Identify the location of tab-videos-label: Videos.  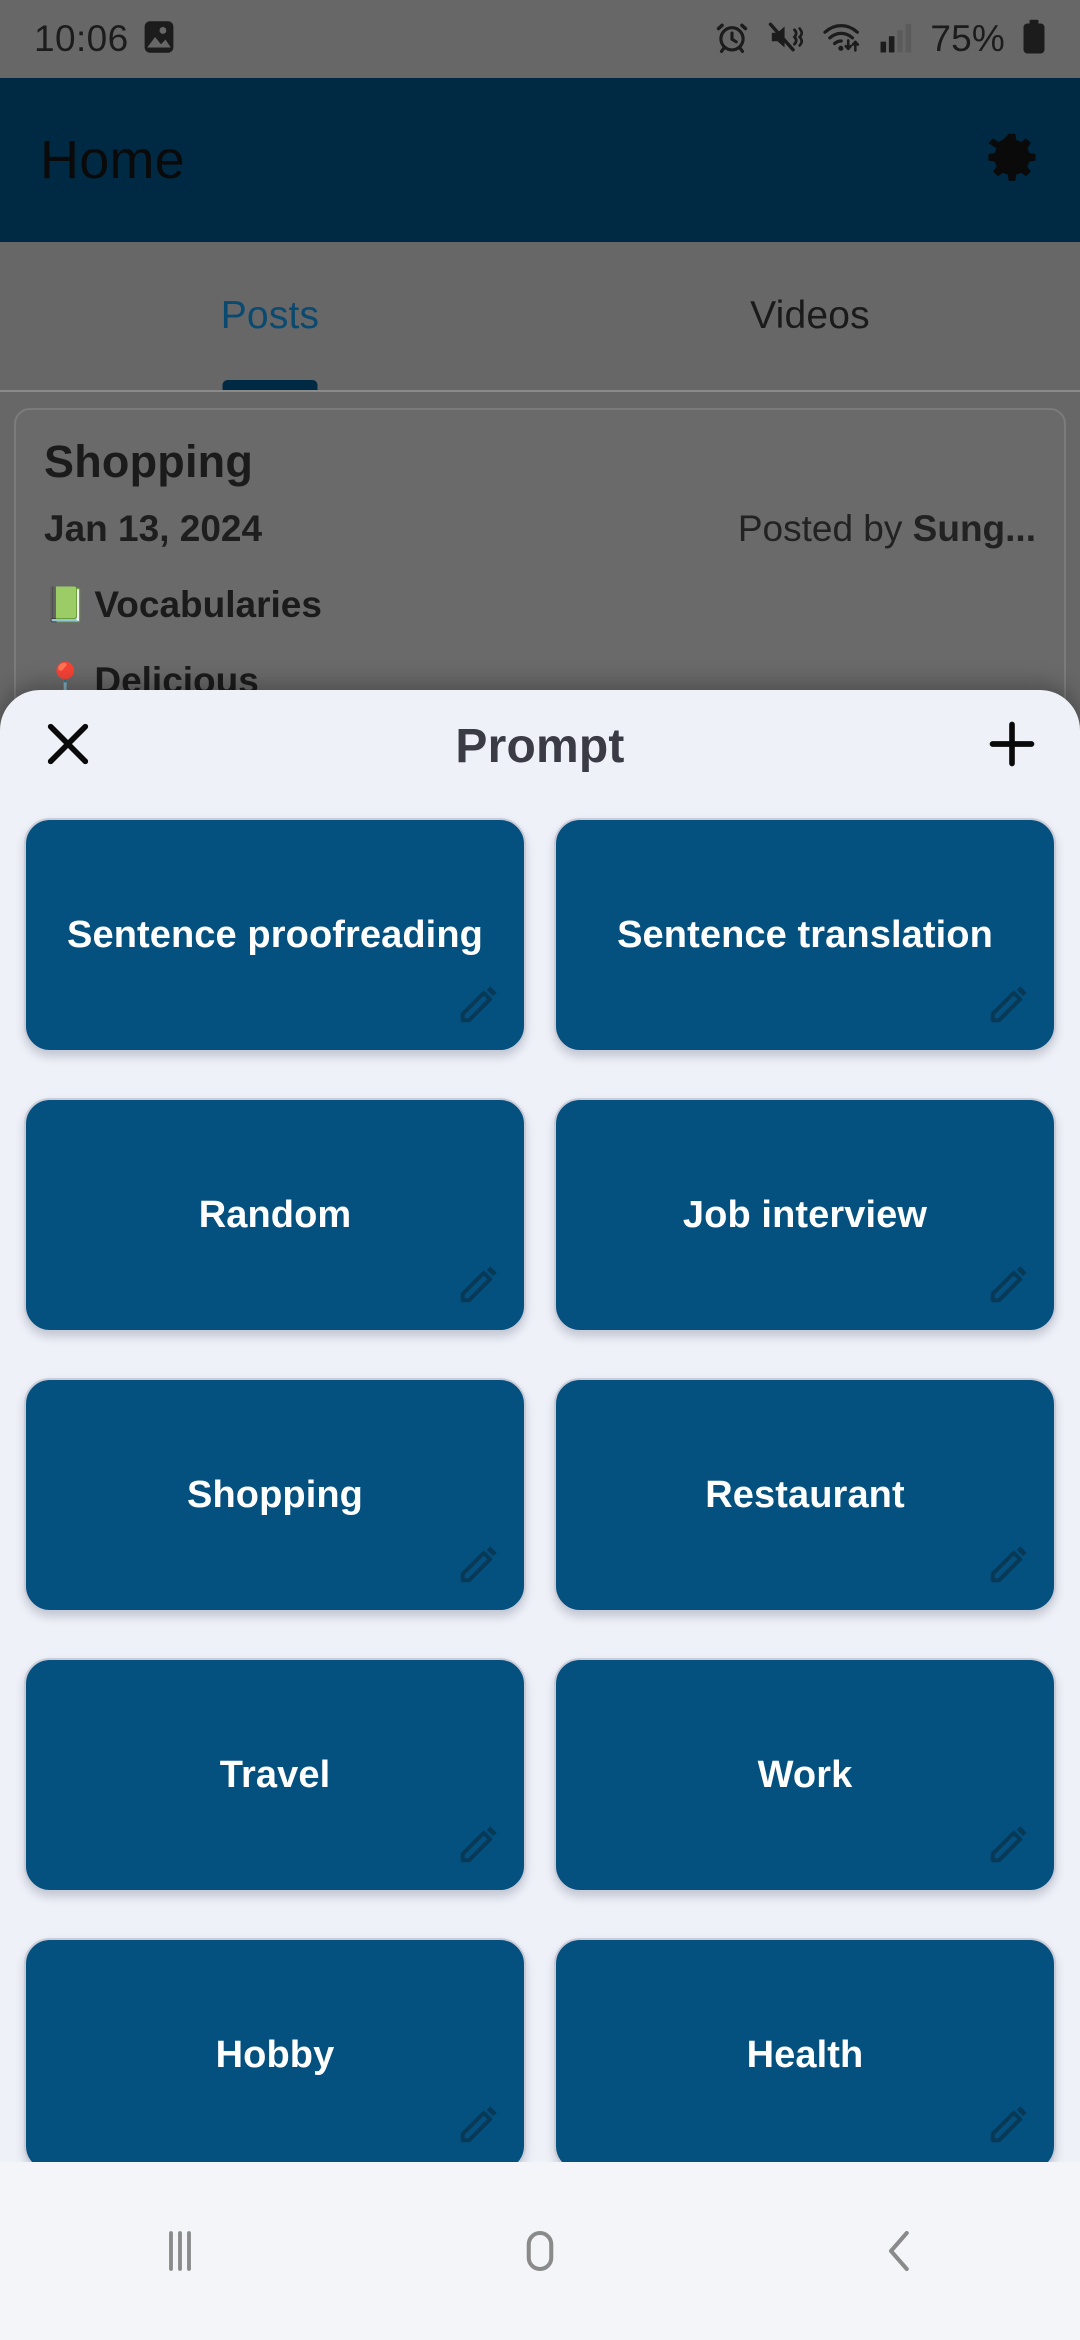
(810, 315).